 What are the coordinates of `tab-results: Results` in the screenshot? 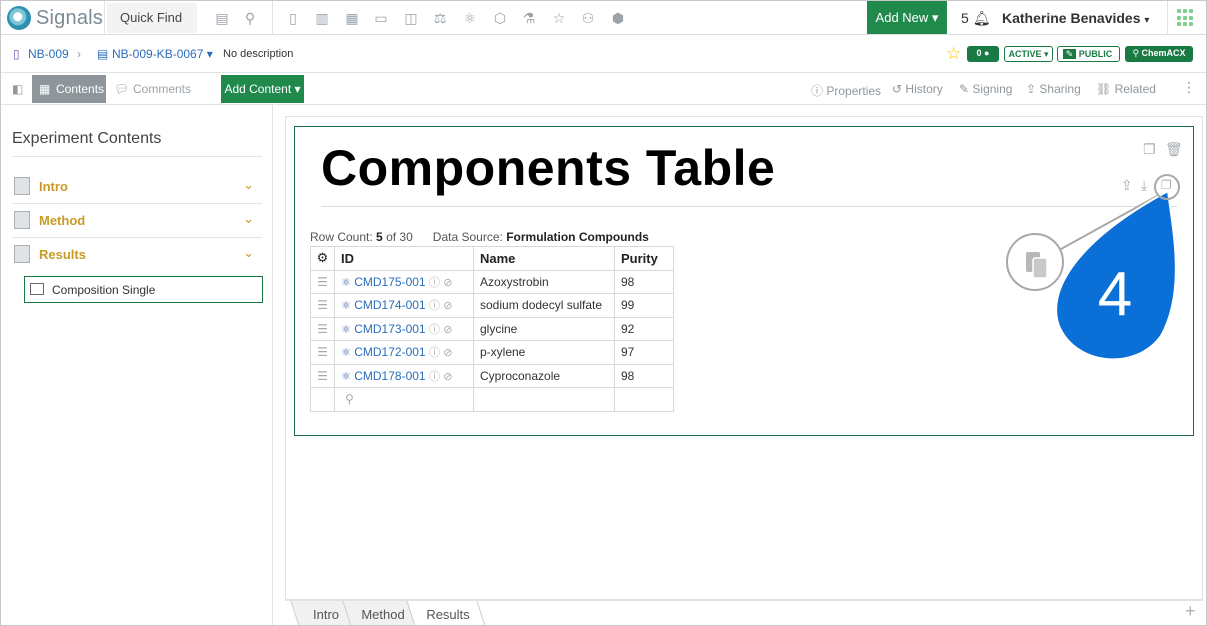 It's located at (448, 614).